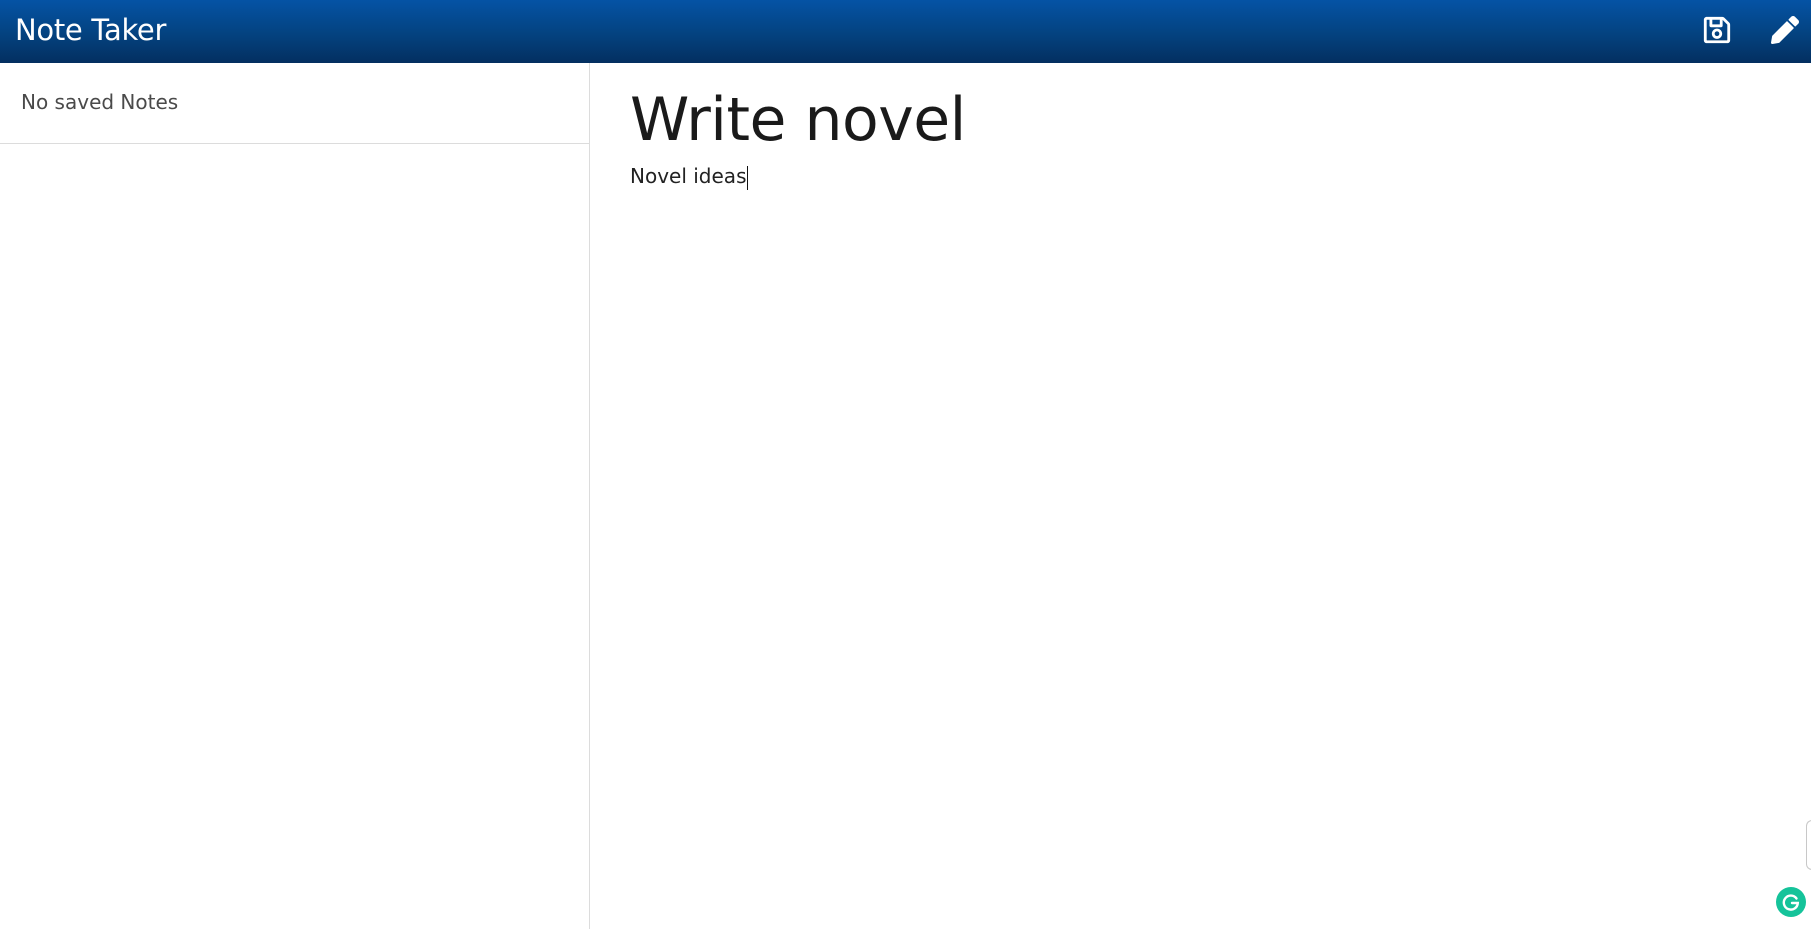 The width and height of the screenshot is (1811, 949). I want to click on note-title-input, so click(1205, 120).